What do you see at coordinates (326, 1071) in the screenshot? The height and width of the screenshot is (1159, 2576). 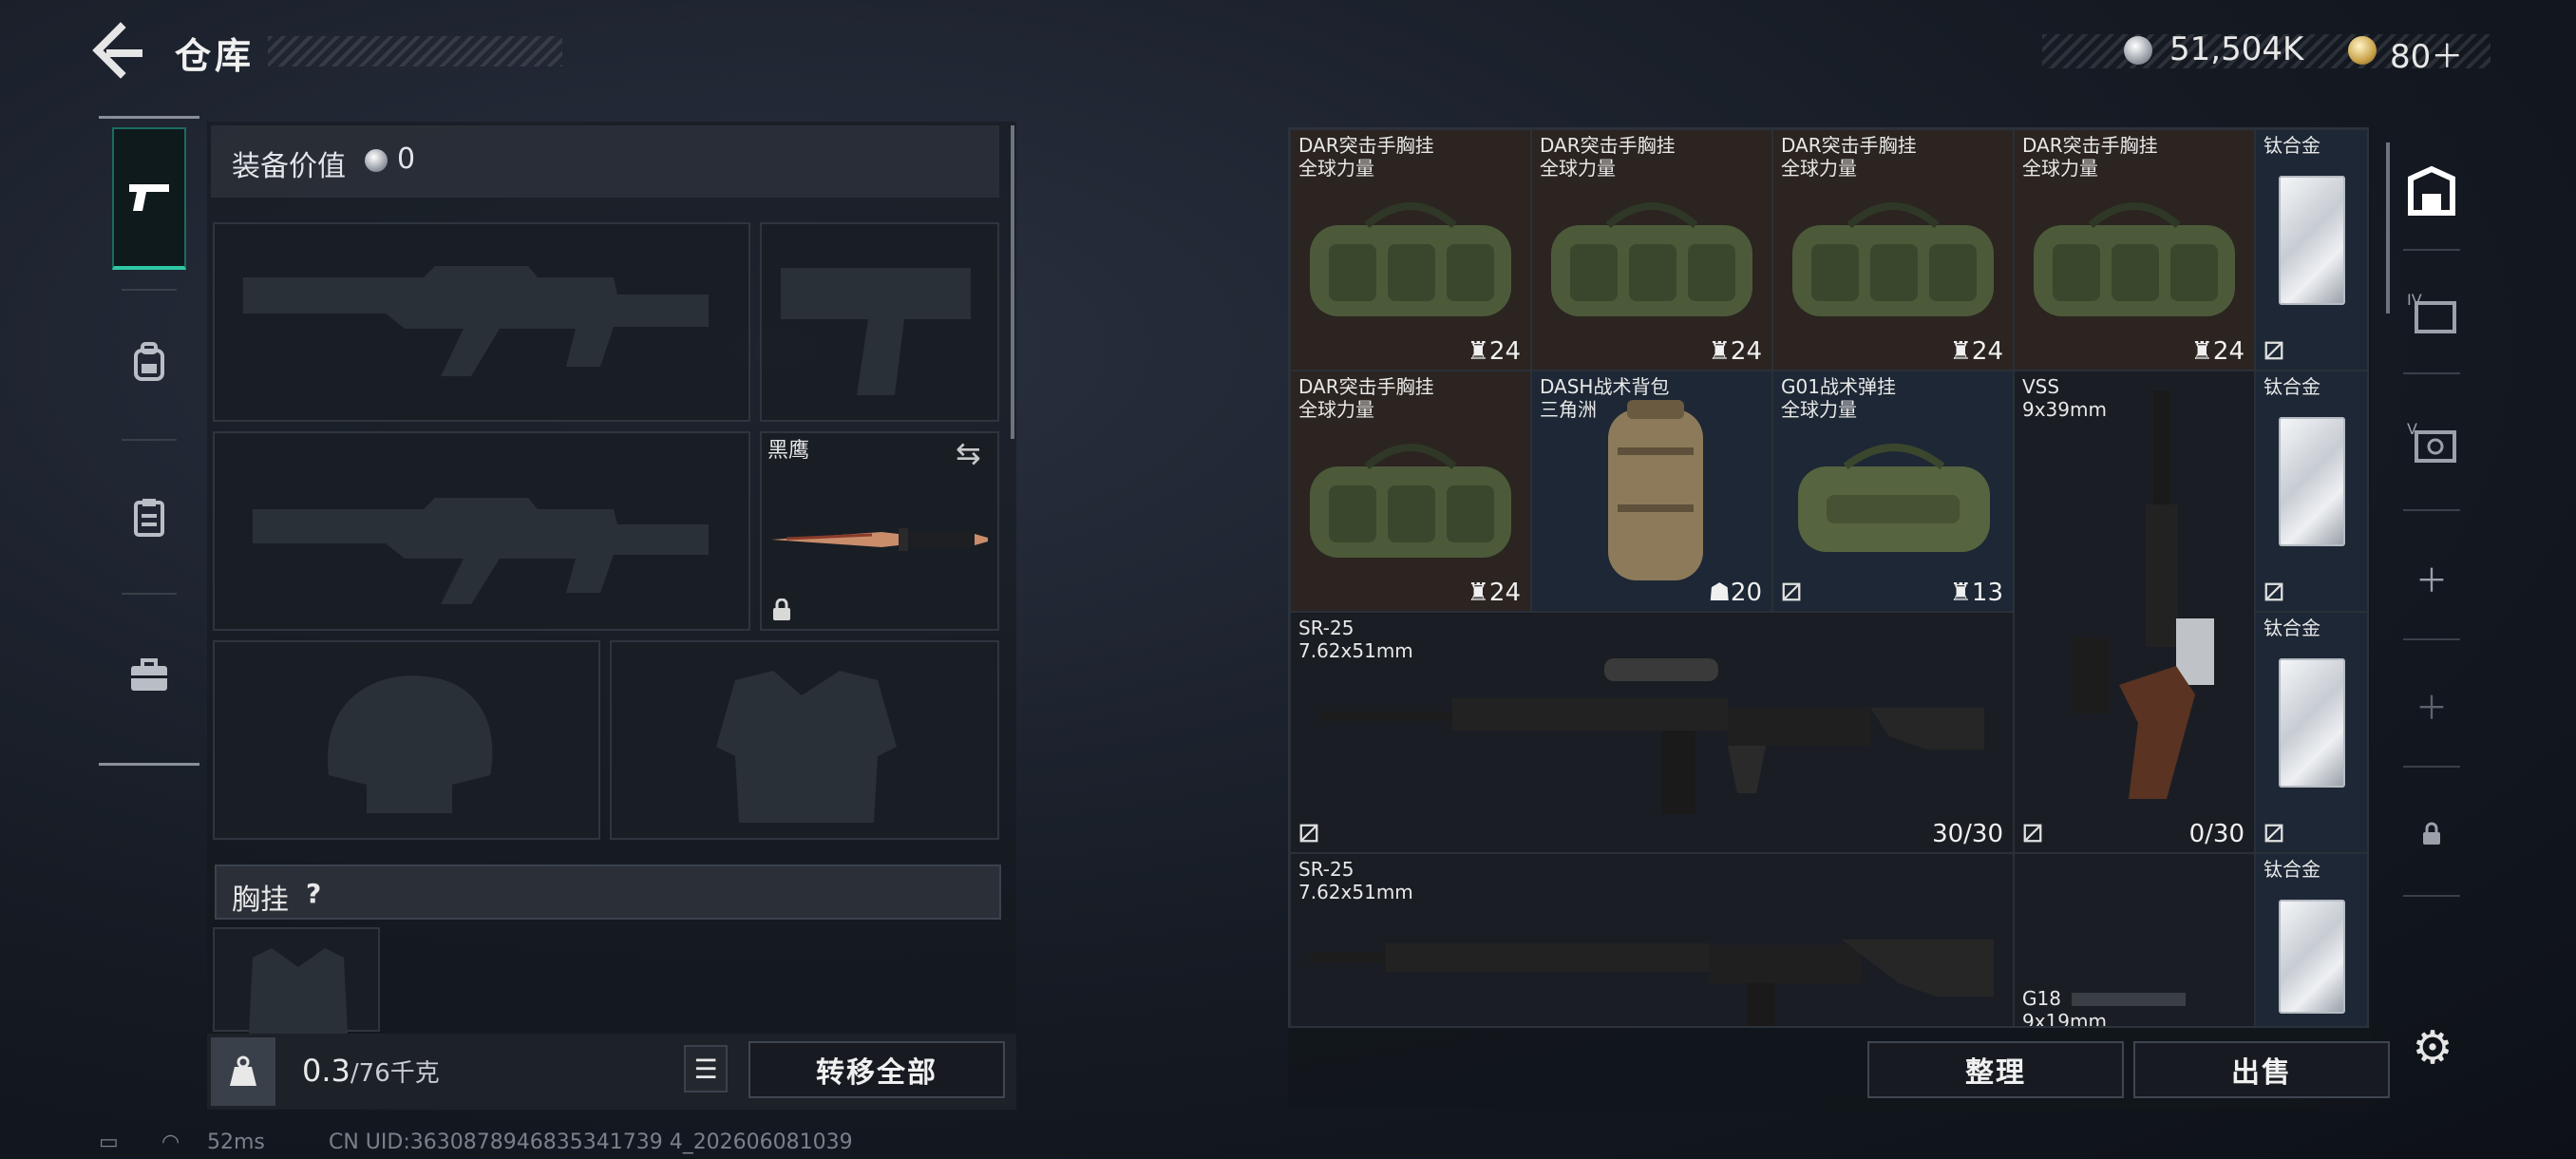 I see `weight-current: 0.3` at bounding box center [326, 1071].